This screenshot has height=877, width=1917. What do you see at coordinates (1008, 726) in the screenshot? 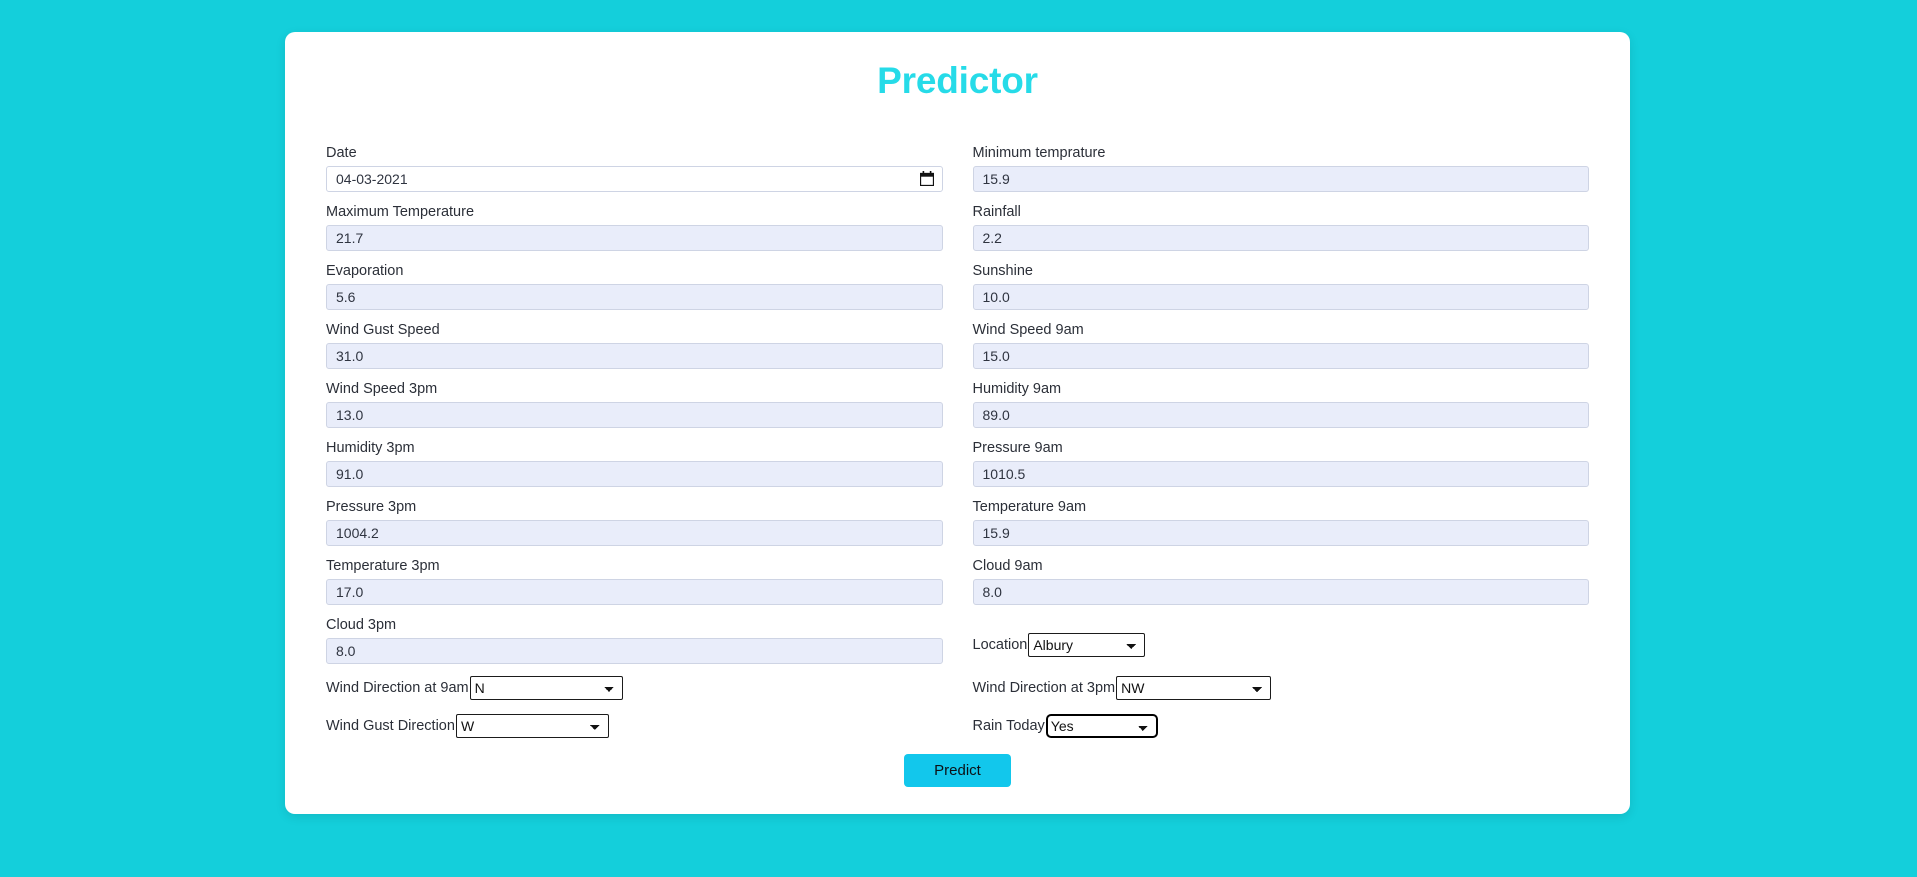
I see `label-rain-today: Rain Today` at bounding box center [1008, 726].